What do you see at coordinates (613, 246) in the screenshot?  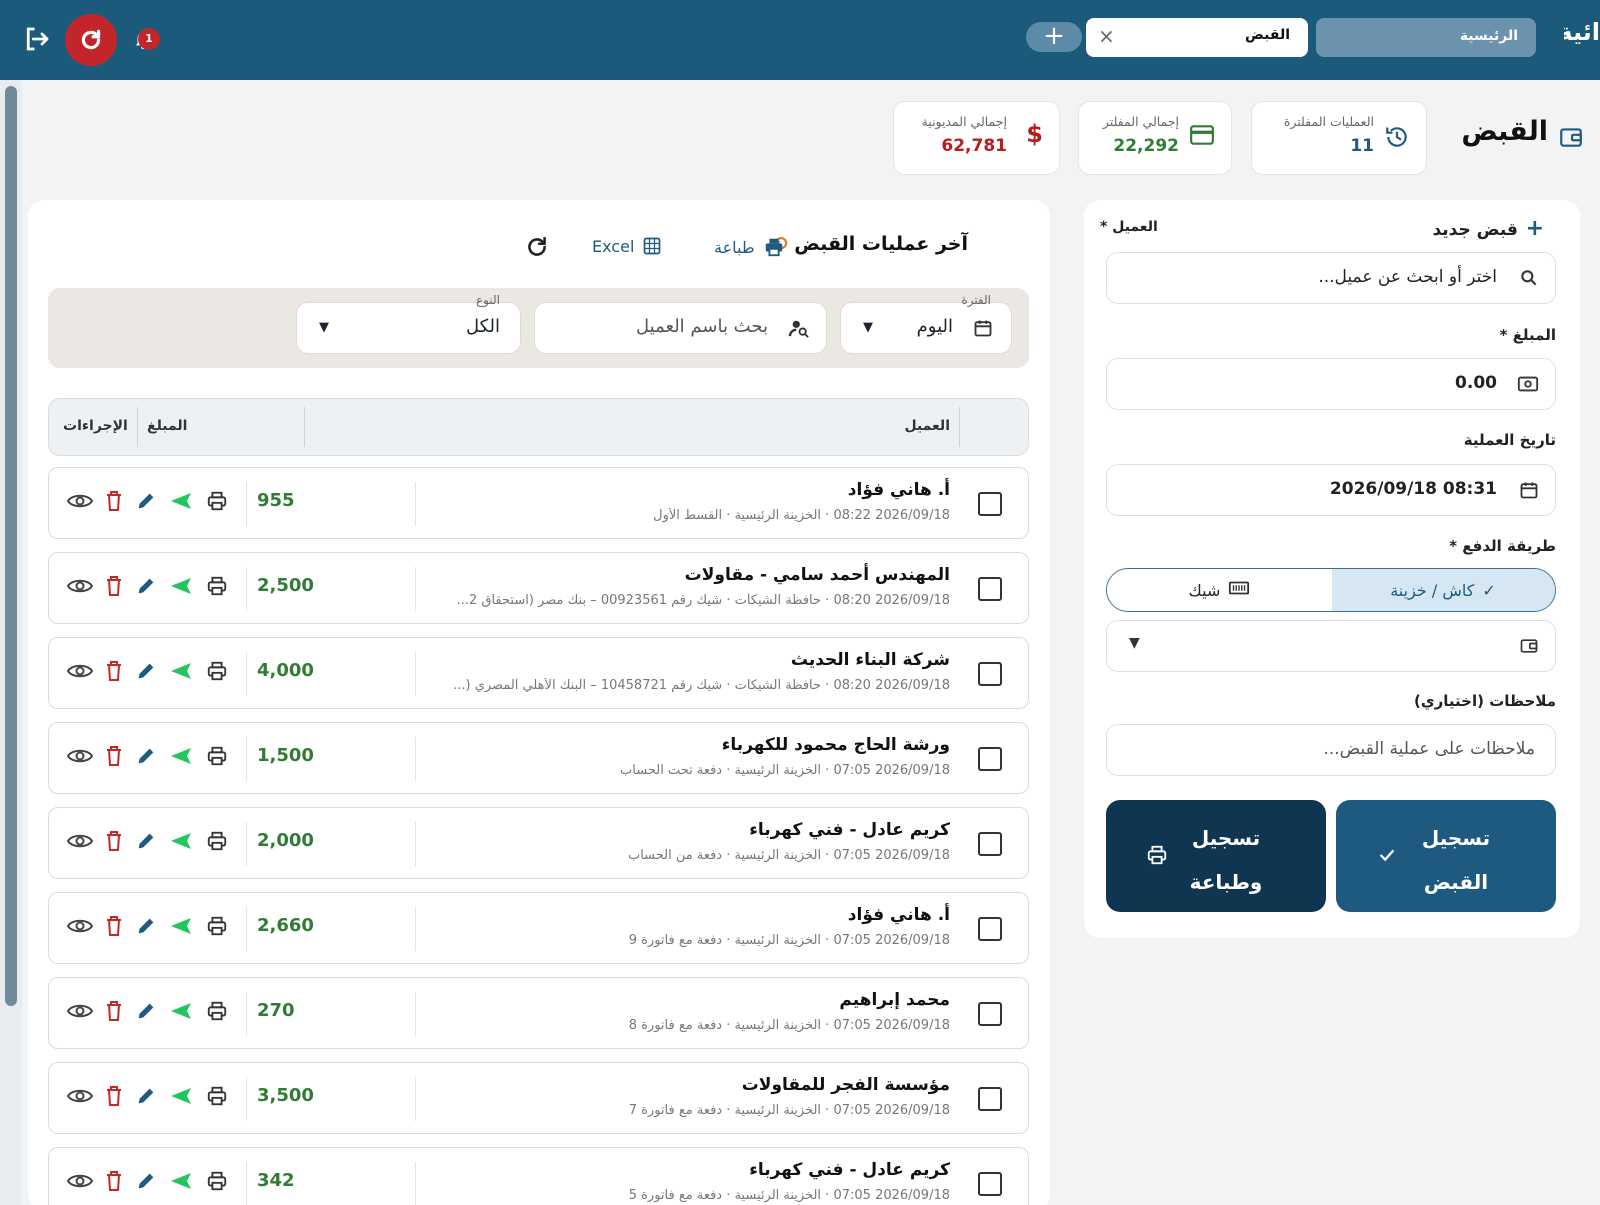 I see `excel-label: Excel` at bounding box center [613, 246].